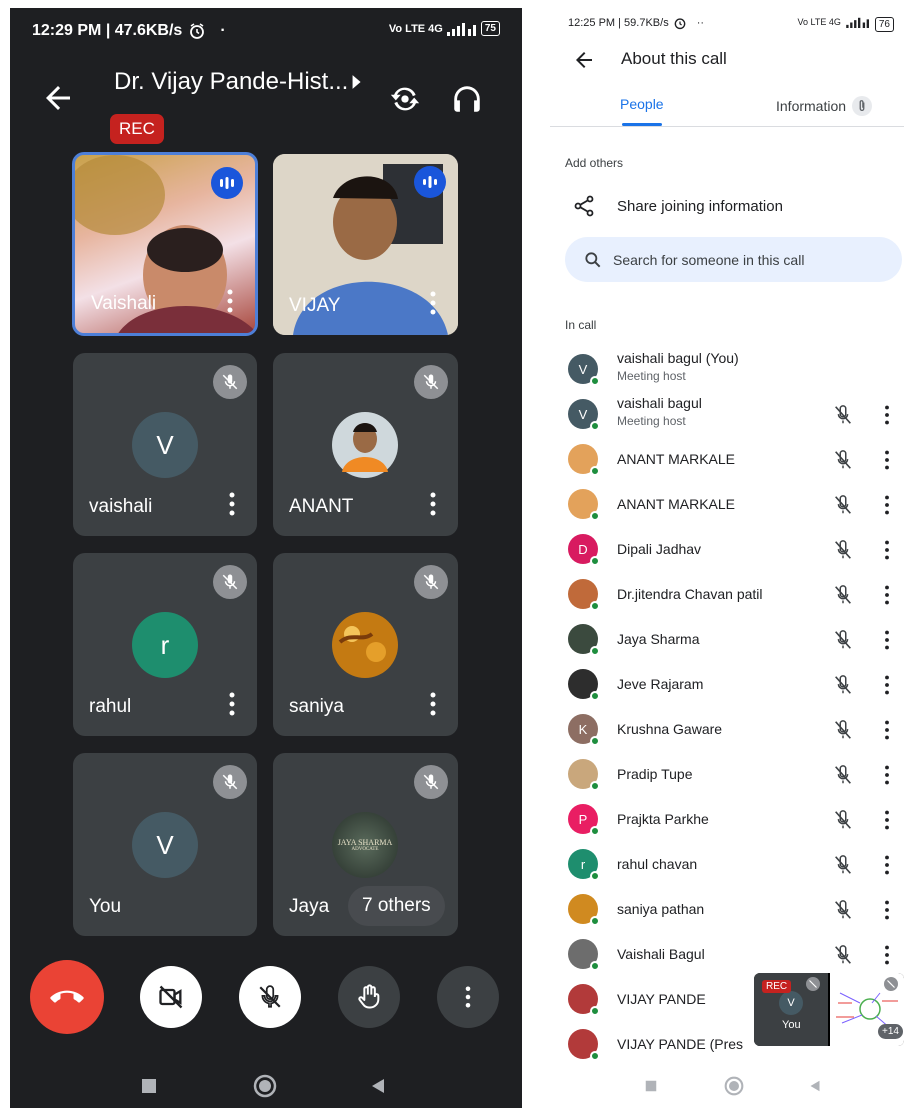 This screenshot has height=1111, width=904. Describe the element at coordinates (396, 906) in the screenshot. I see `others-chip: 7 others` at that location.